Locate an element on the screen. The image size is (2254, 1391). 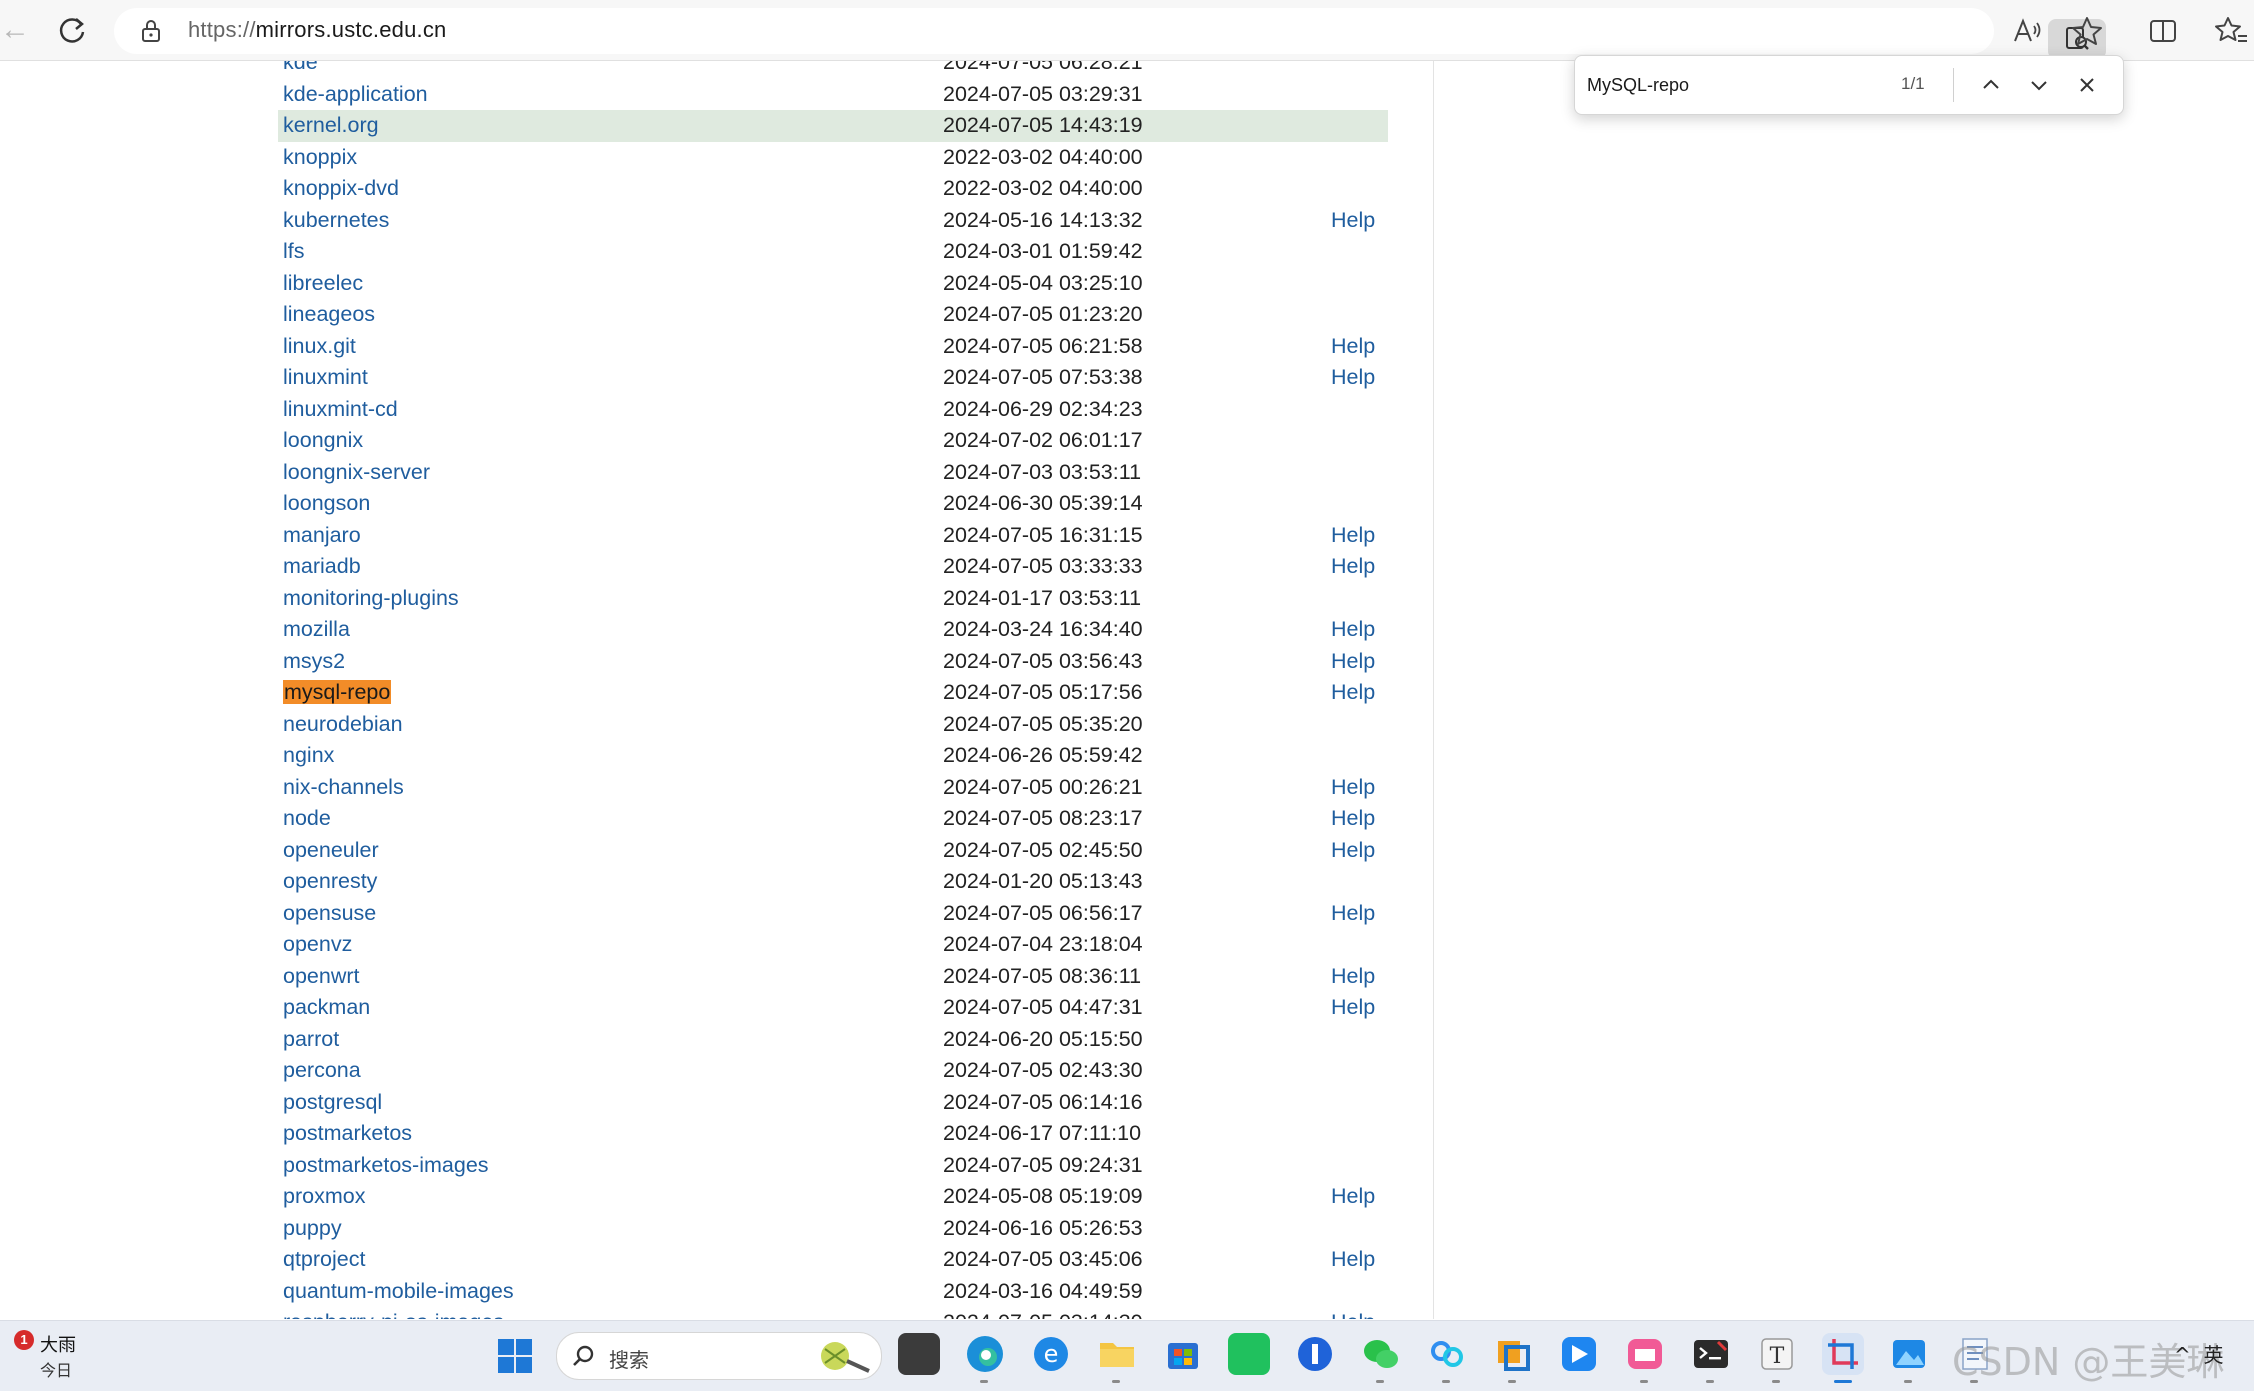
mirror-link: mysql-repo is located at coordinates (337, 693).